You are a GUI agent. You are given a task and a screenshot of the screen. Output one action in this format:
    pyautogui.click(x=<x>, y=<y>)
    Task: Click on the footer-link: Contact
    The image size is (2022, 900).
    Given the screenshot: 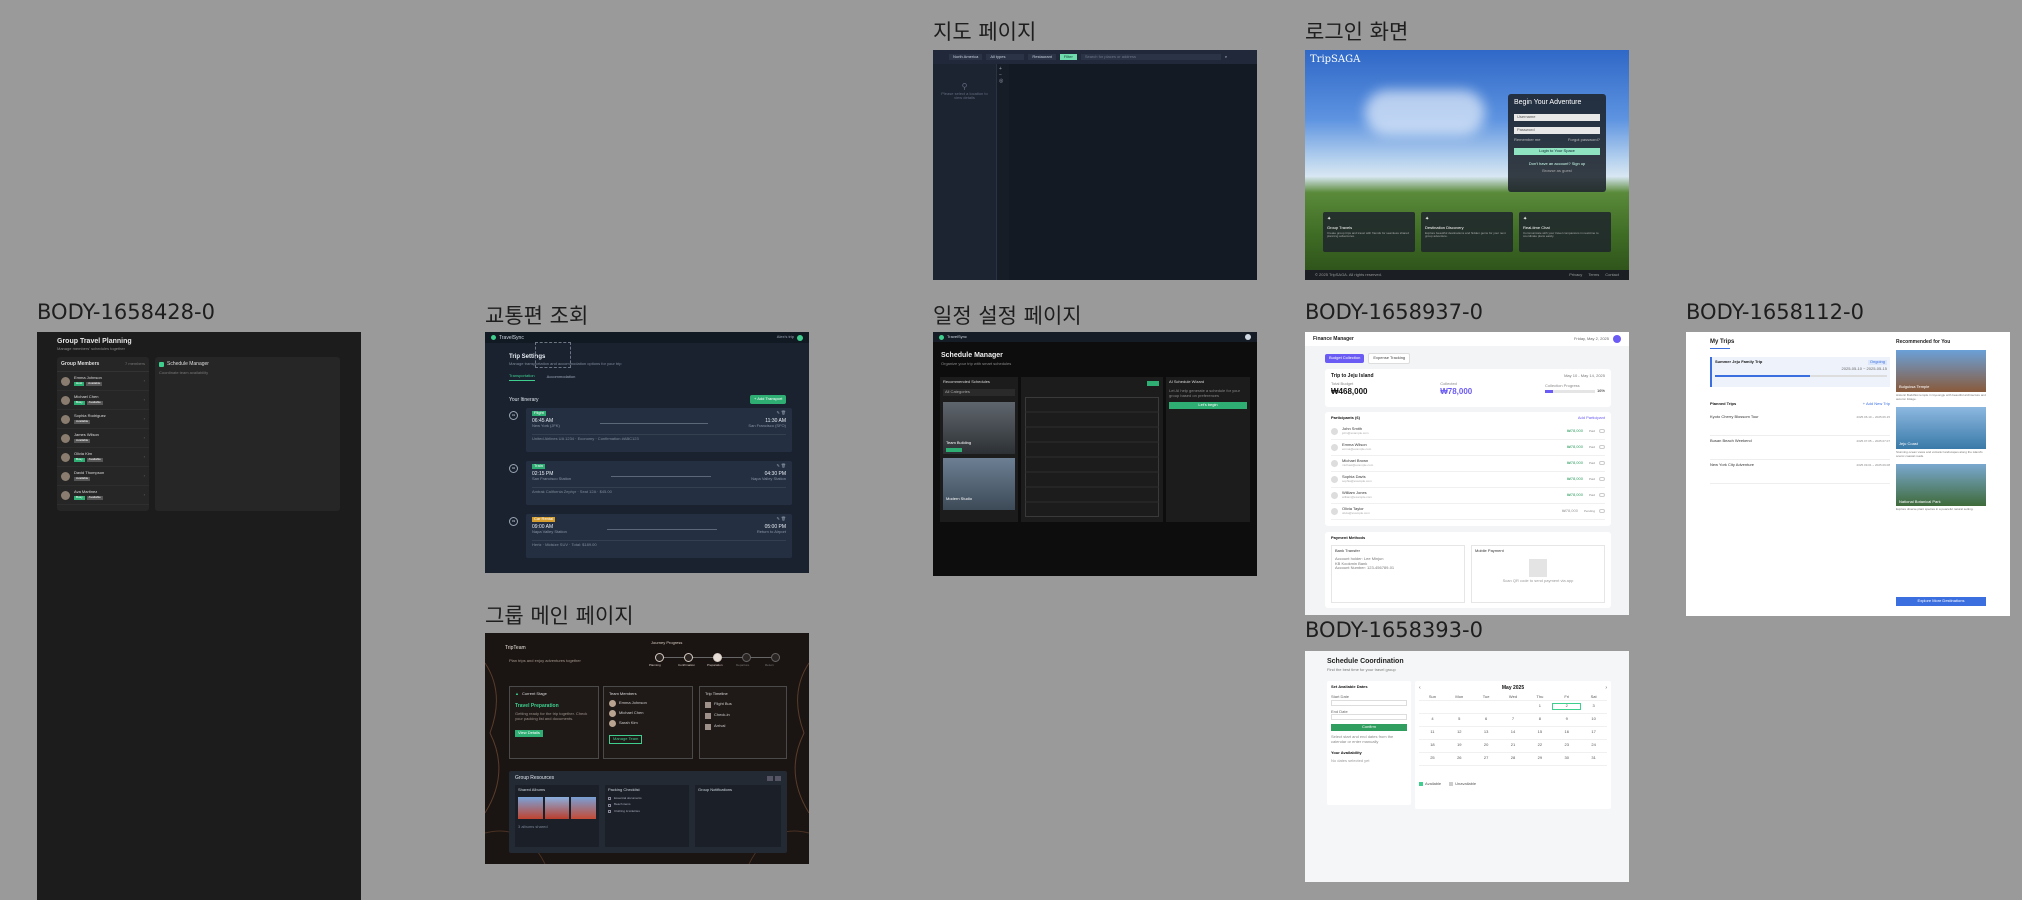 What is the action you would take?
    pyautogui.click(x=1612, y=275)
    